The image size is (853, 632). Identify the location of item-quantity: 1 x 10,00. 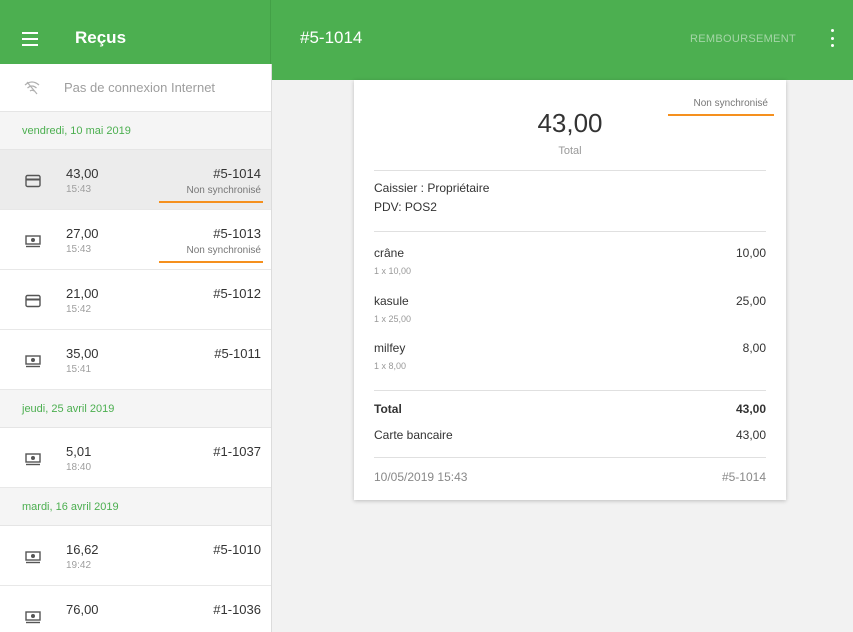
(393, 271).